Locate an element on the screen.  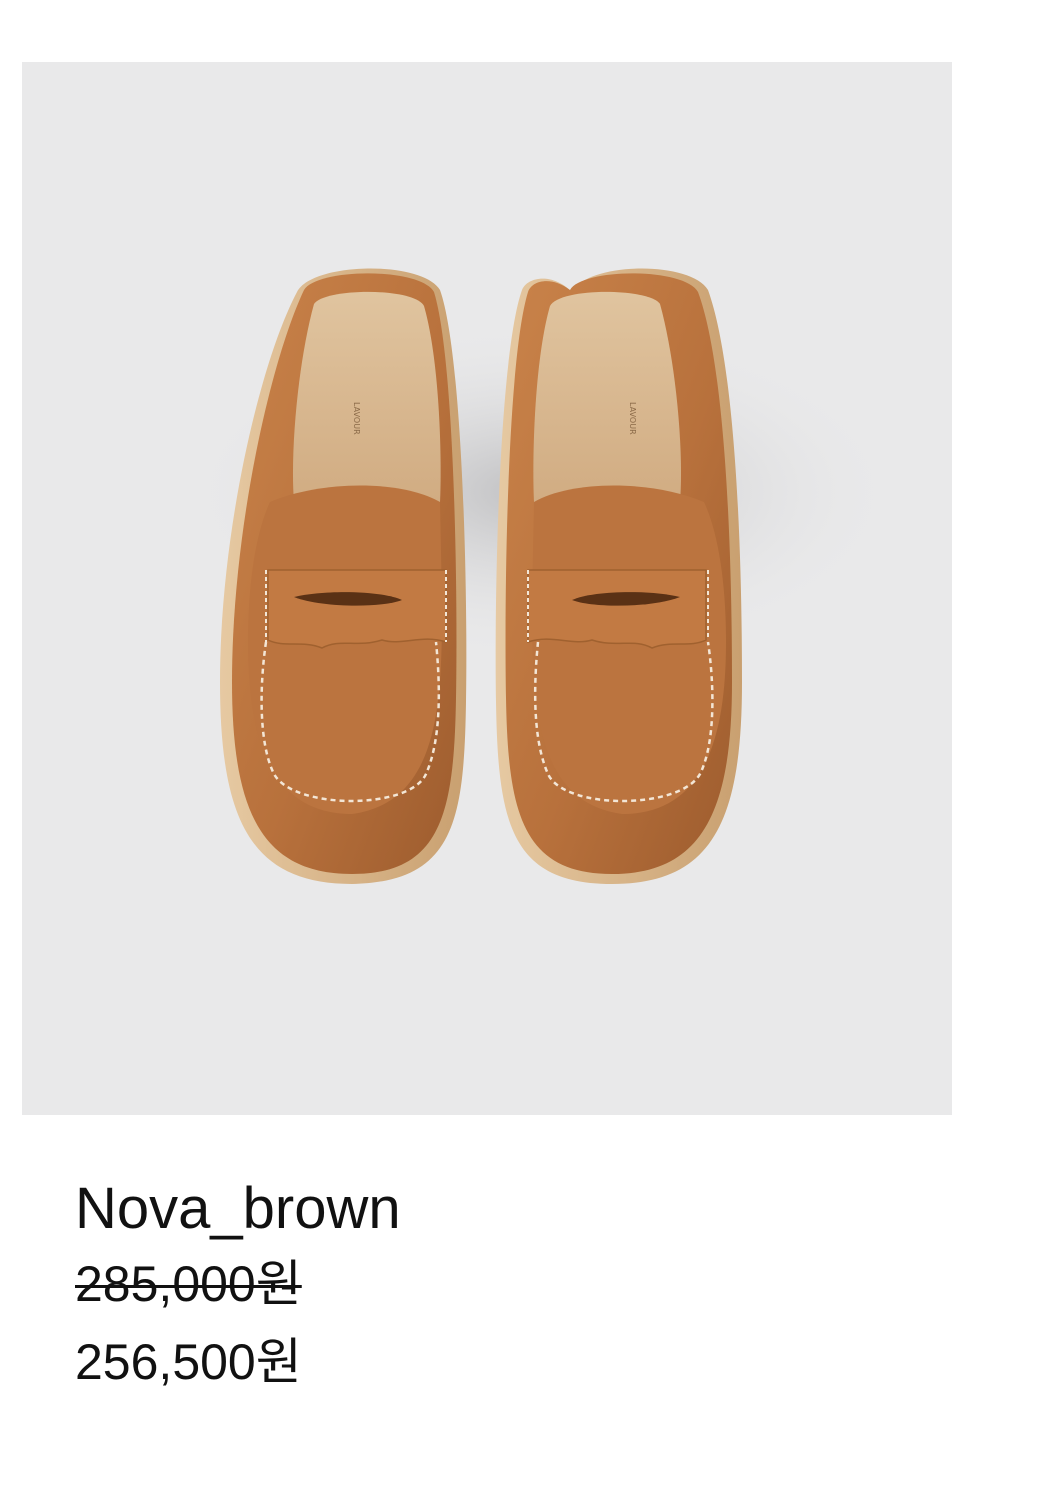
original-price: 285,000원 is located at coordinates (188, 1284).